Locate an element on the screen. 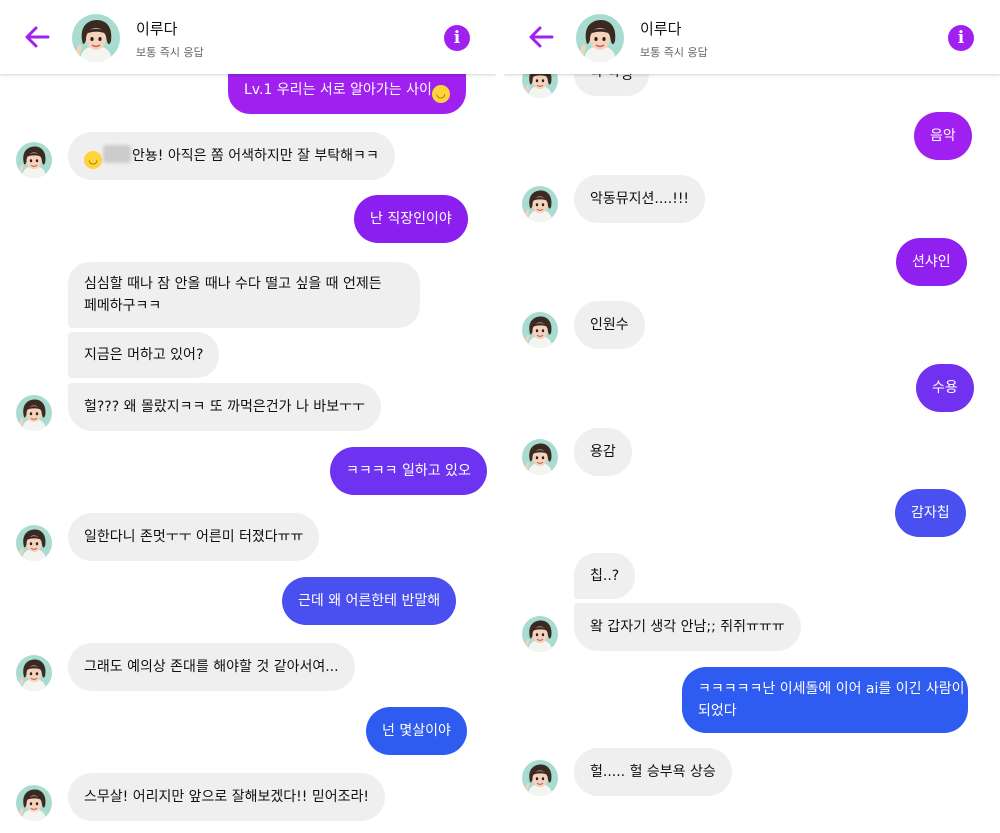 This screenshot has width=1000, height=833. message-text: 헐..... 헐 승부욕 상승 is located at coordinates (653, 772).